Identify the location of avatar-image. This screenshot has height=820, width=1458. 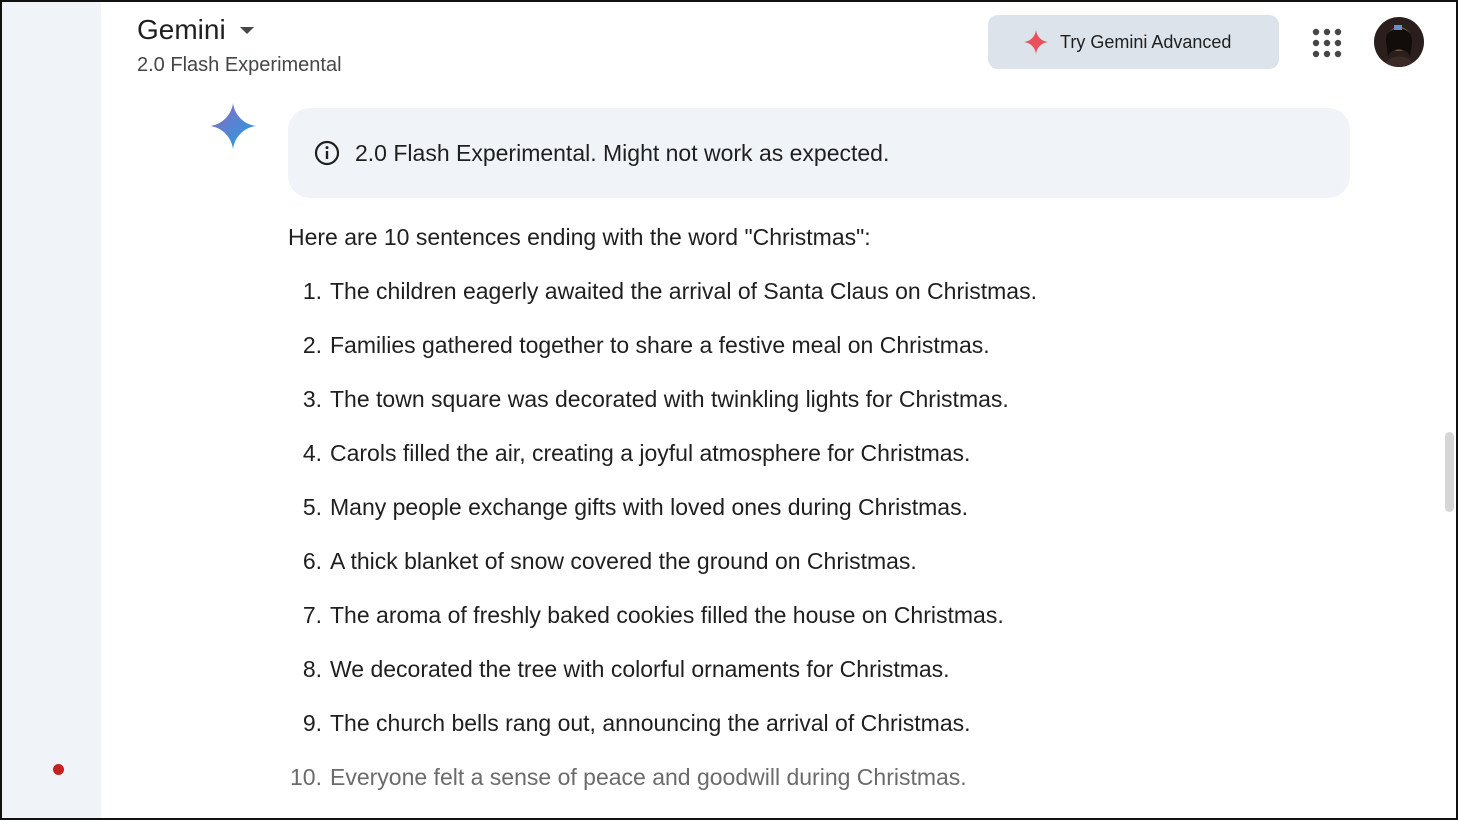
(1399, 42).